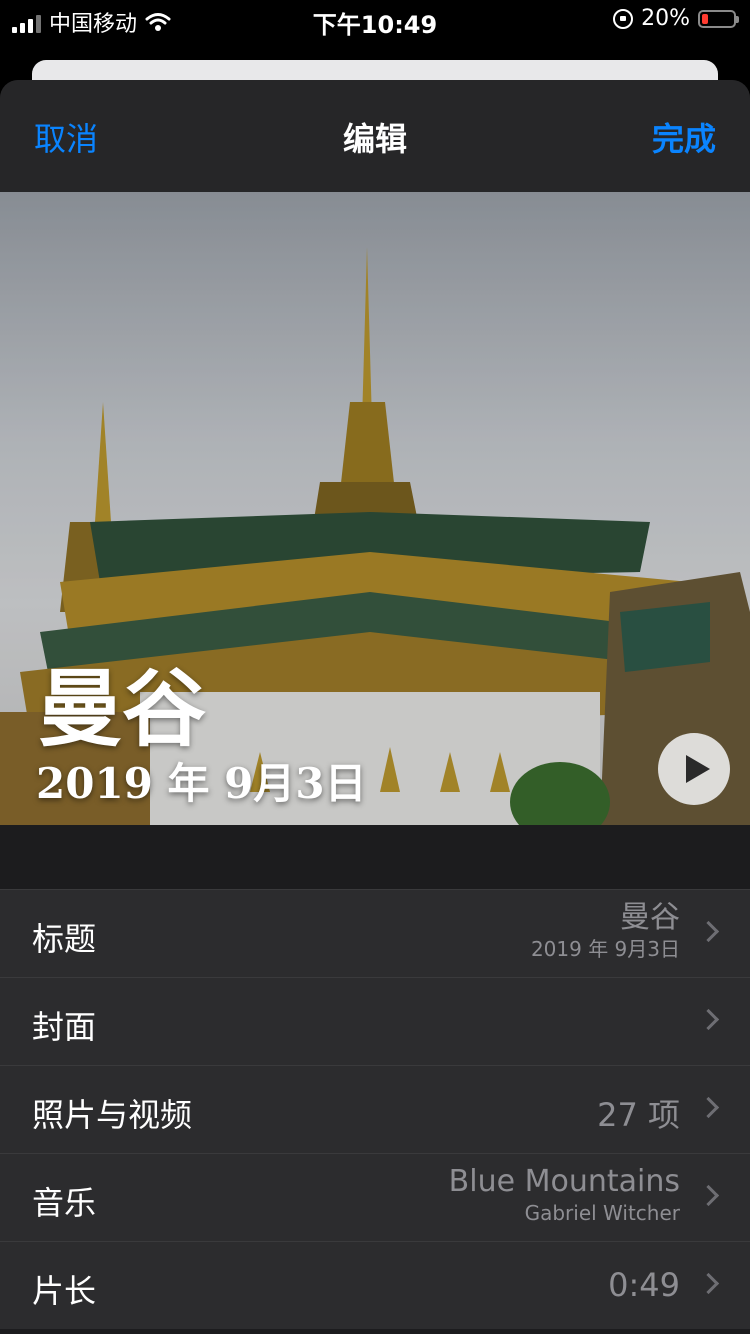  I want to click on nav-bar: 取消 编辑 完成, so click(375, 136).